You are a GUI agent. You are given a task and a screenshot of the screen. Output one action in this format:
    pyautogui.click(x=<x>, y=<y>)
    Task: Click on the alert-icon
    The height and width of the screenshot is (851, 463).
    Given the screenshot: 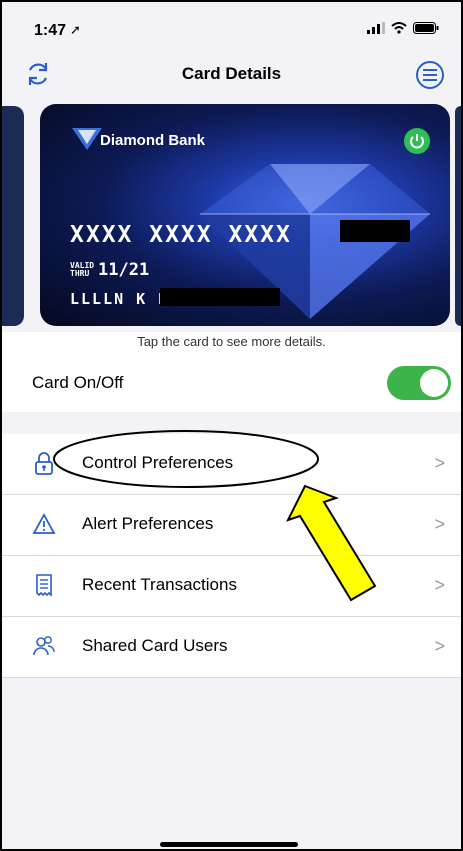 What is the action you would take?
    pyautogui.click(x=44, y=523)
    